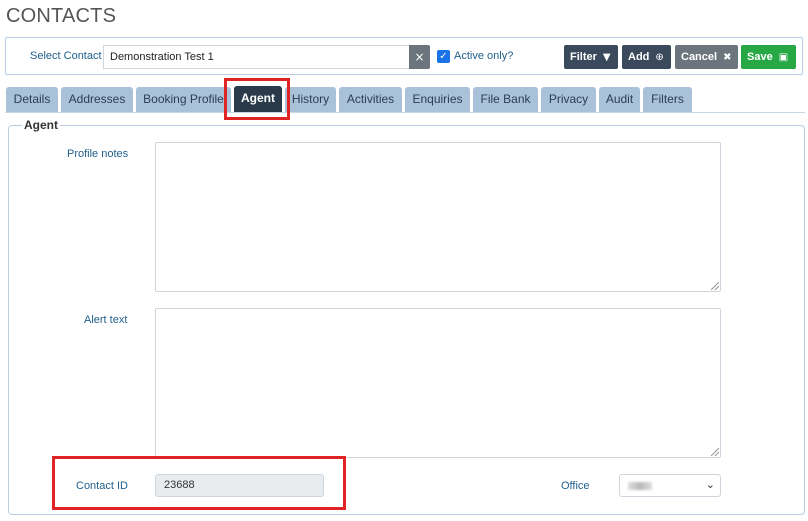 This screenshot has height=521, width=808. I want to click on close-icon: ×, so click(419, 57).